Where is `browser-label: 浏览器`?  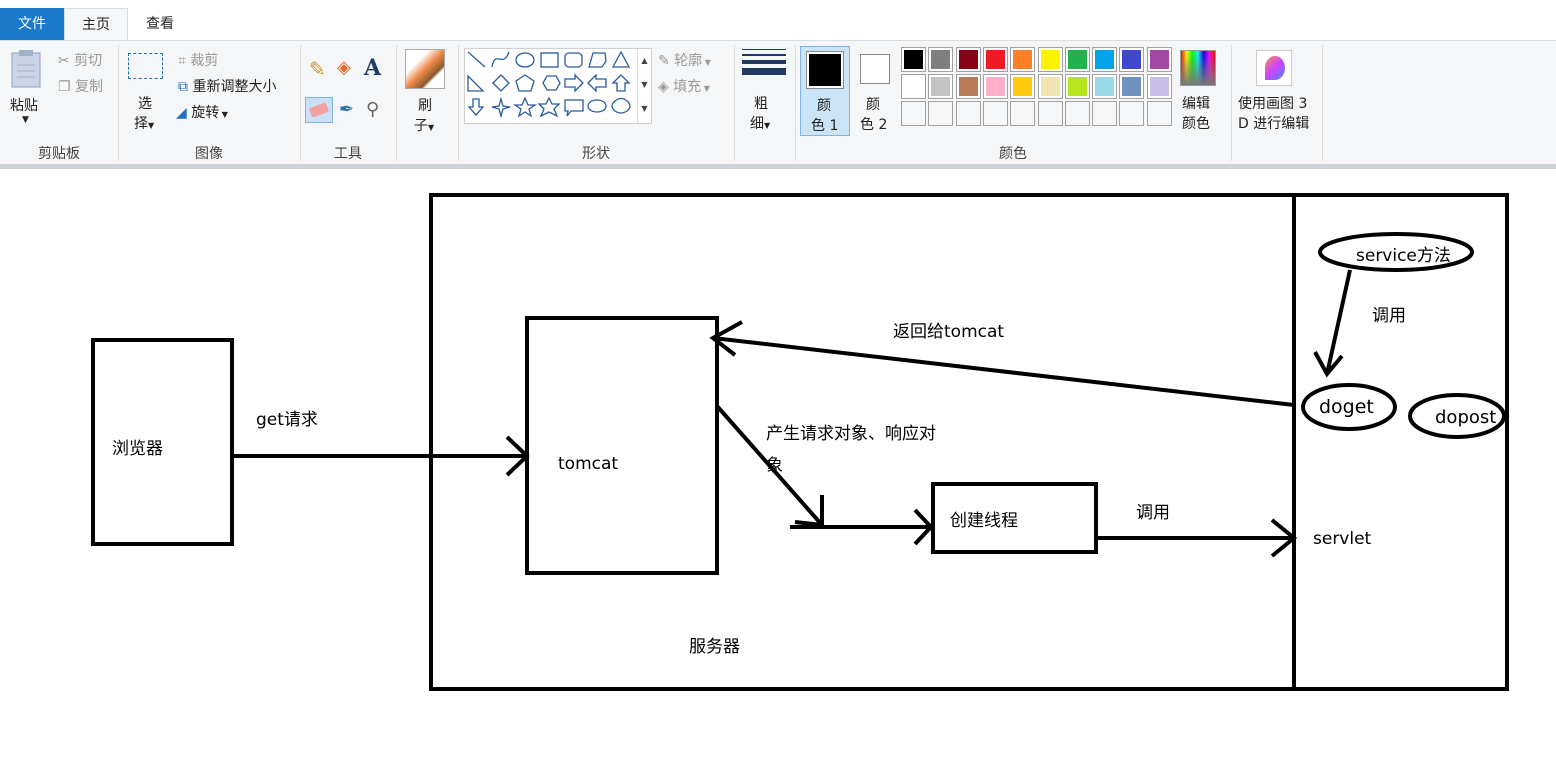 browser-label: 浏览器 is located at coordinates (137, 449).